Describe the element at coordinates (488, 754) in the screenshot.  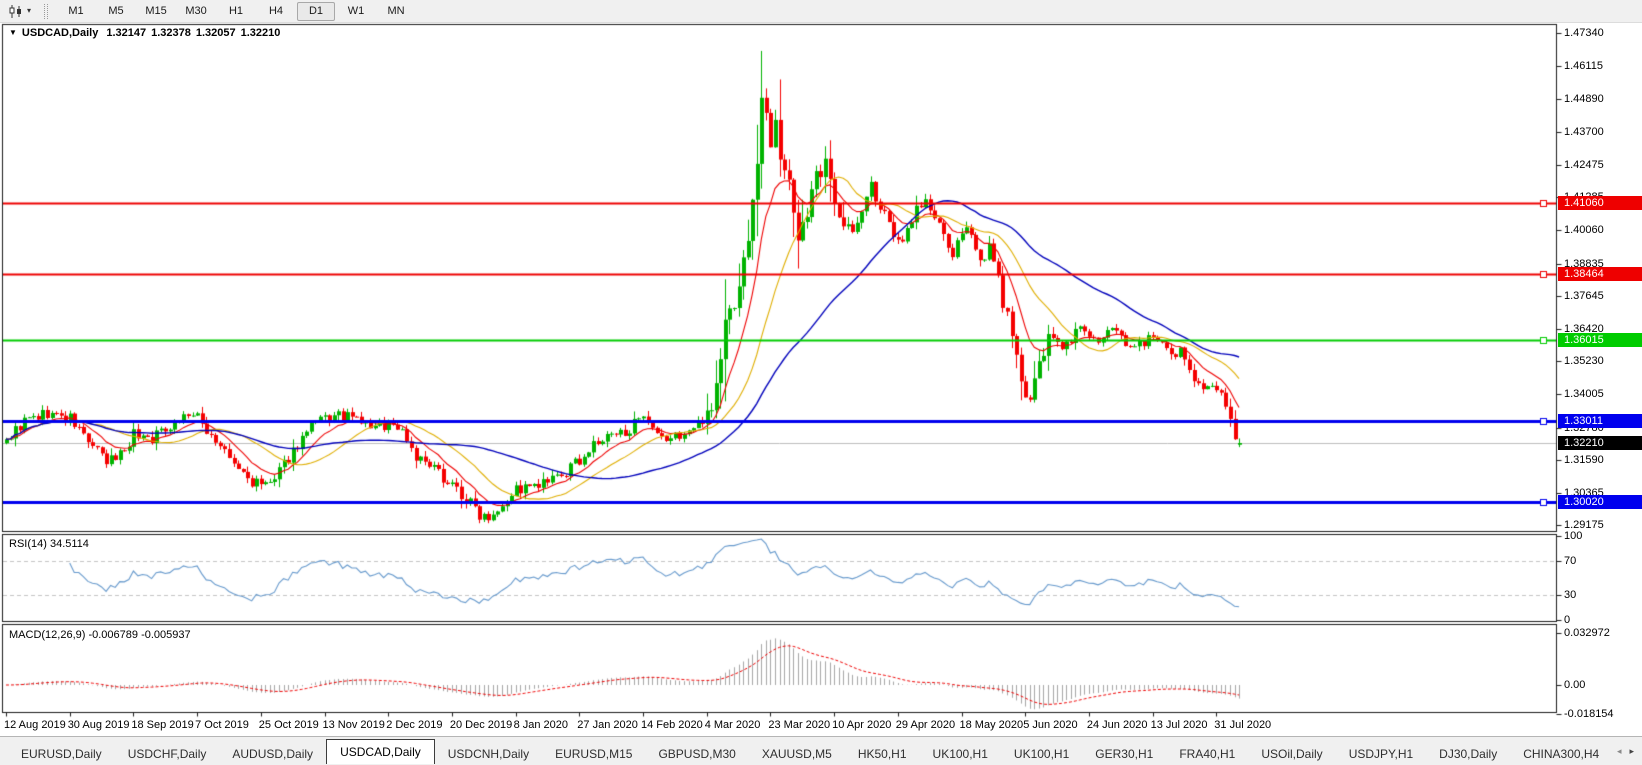
I see `tab-USDCNH-Daily: USDCNH,Daily` at that location.